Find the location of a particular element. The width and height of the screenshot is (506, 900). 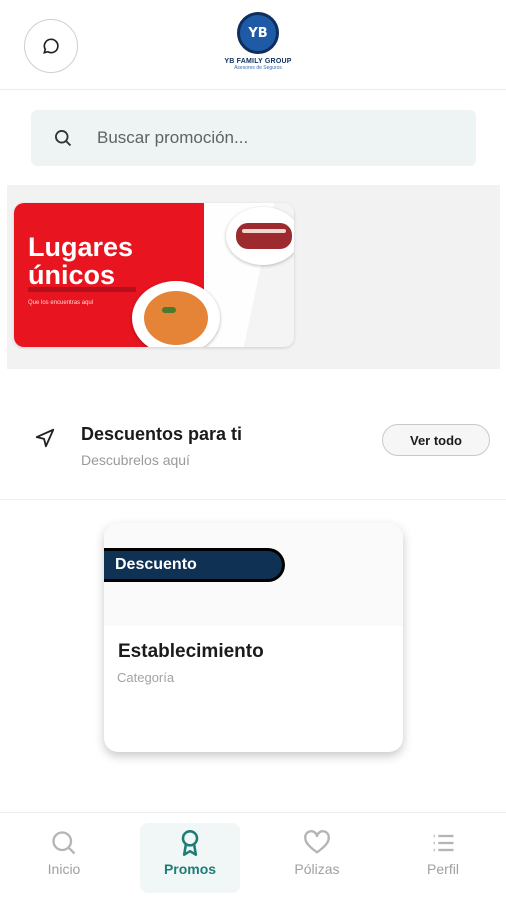

logo-subtitle: Asesores de Seguros is located at coordinates (258, 68).